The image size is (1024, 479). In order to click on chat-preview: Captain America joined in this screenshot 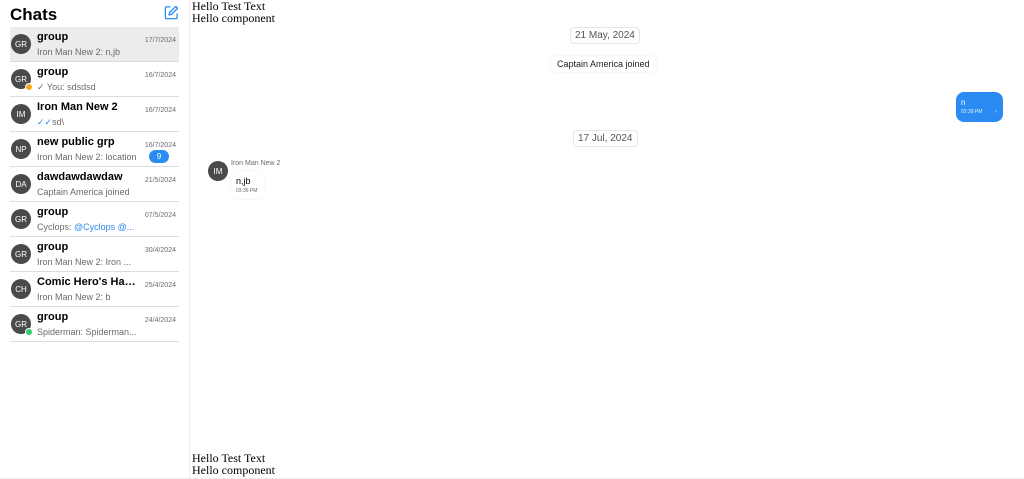, I will do `click(87, 192)`.